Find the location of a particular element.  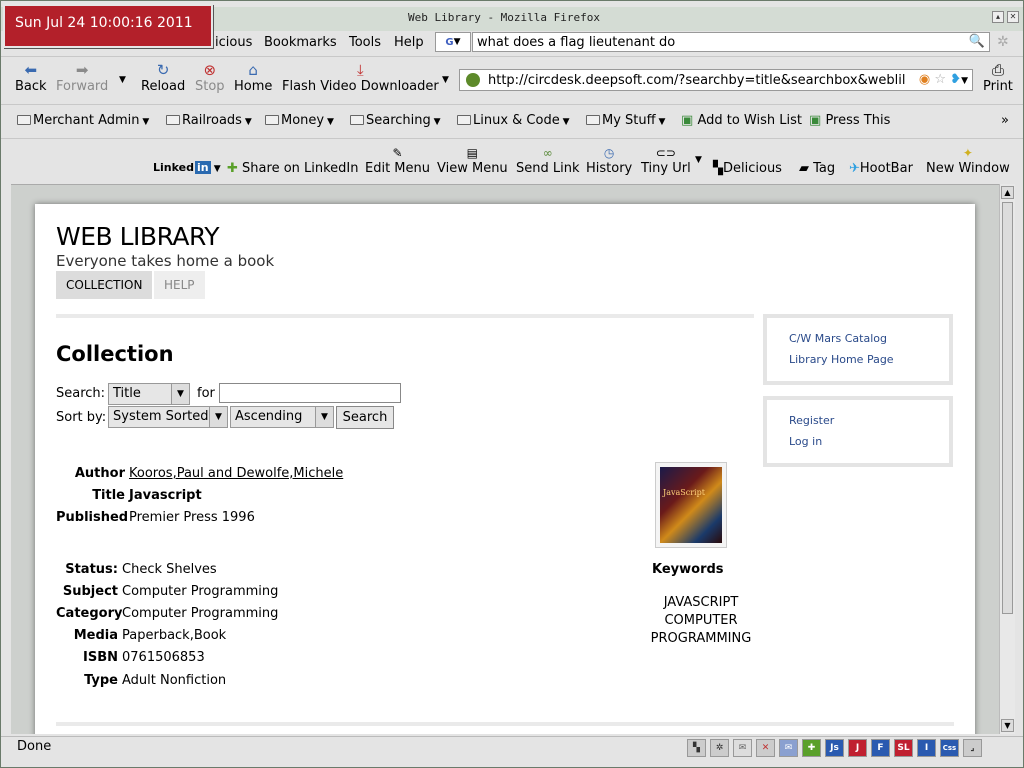

new-window-button: ✦ New Window is located at coordinates (968, 160).